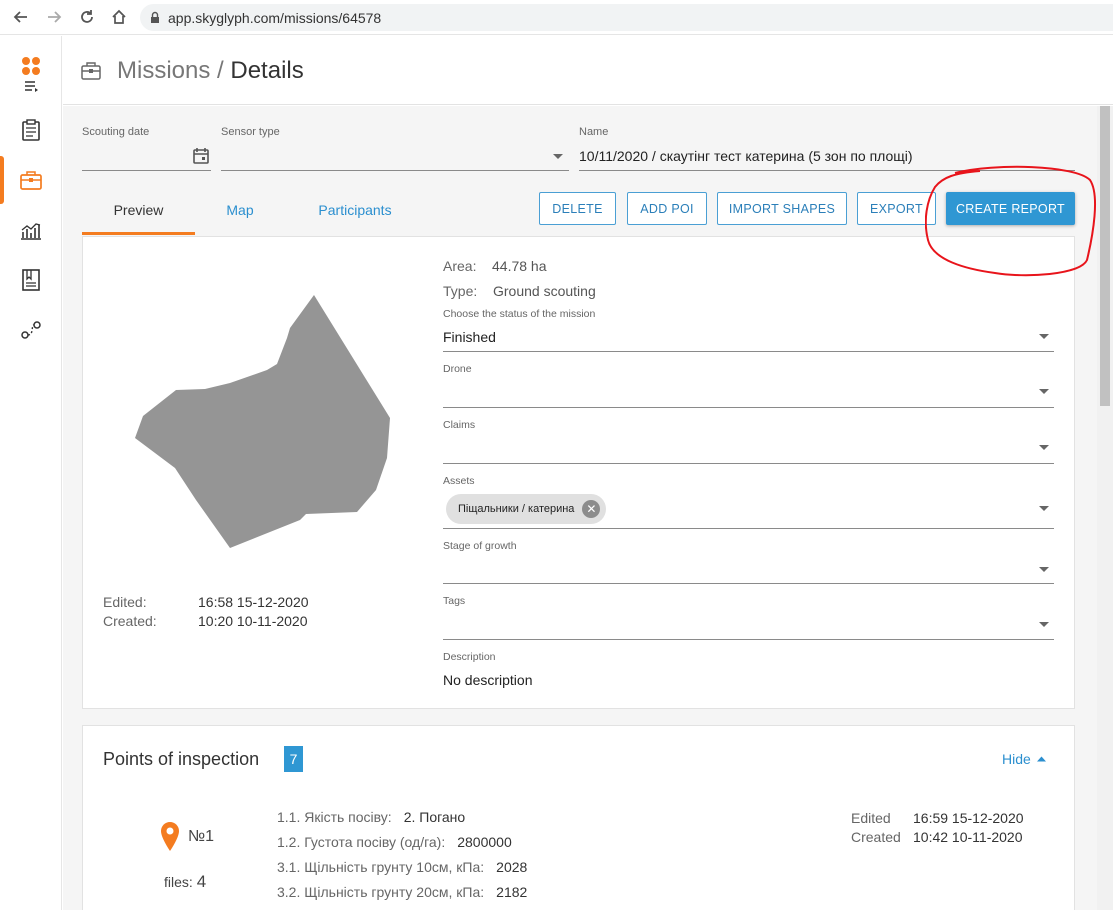  What do you see at coordinates (170, 836) in the screenshot?
I see `map-pin-icon` at bounding box center [170, 836].